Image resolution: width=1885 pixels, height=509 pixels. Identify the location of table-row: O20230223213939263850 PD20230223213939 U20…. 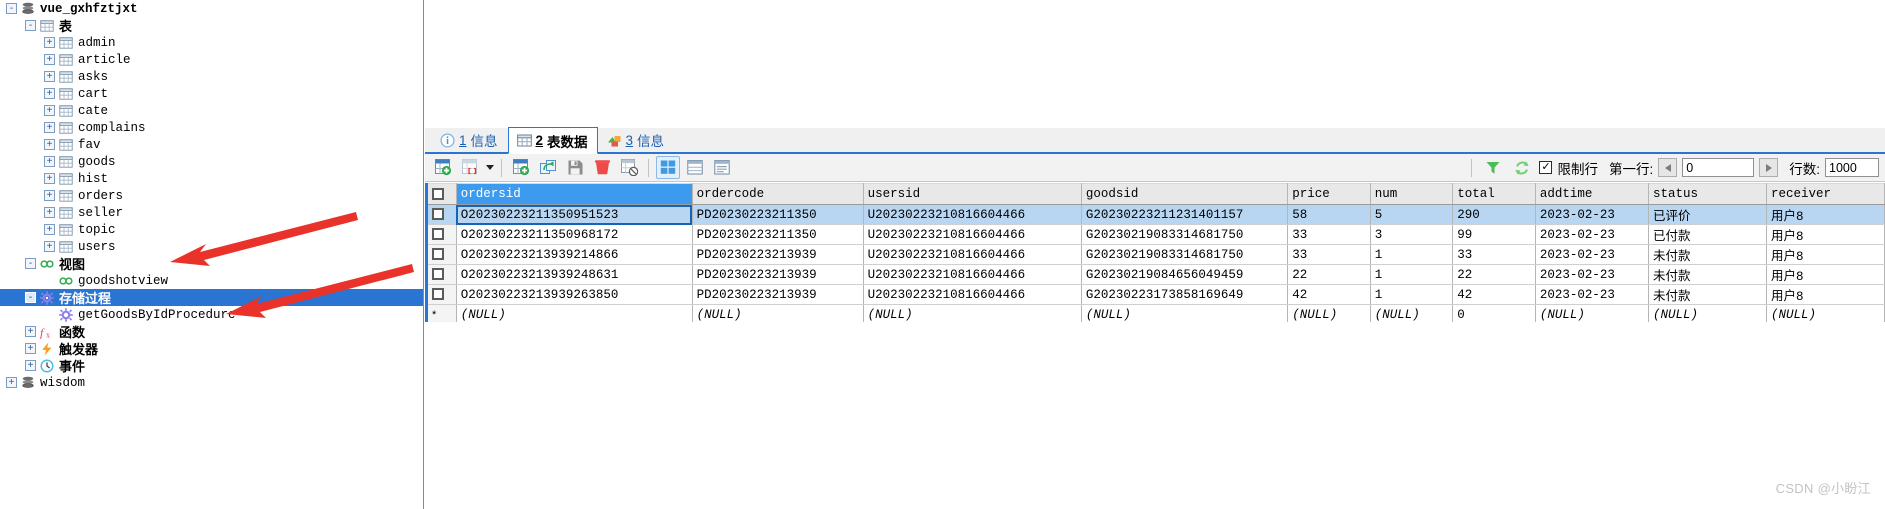
(1156, 294).